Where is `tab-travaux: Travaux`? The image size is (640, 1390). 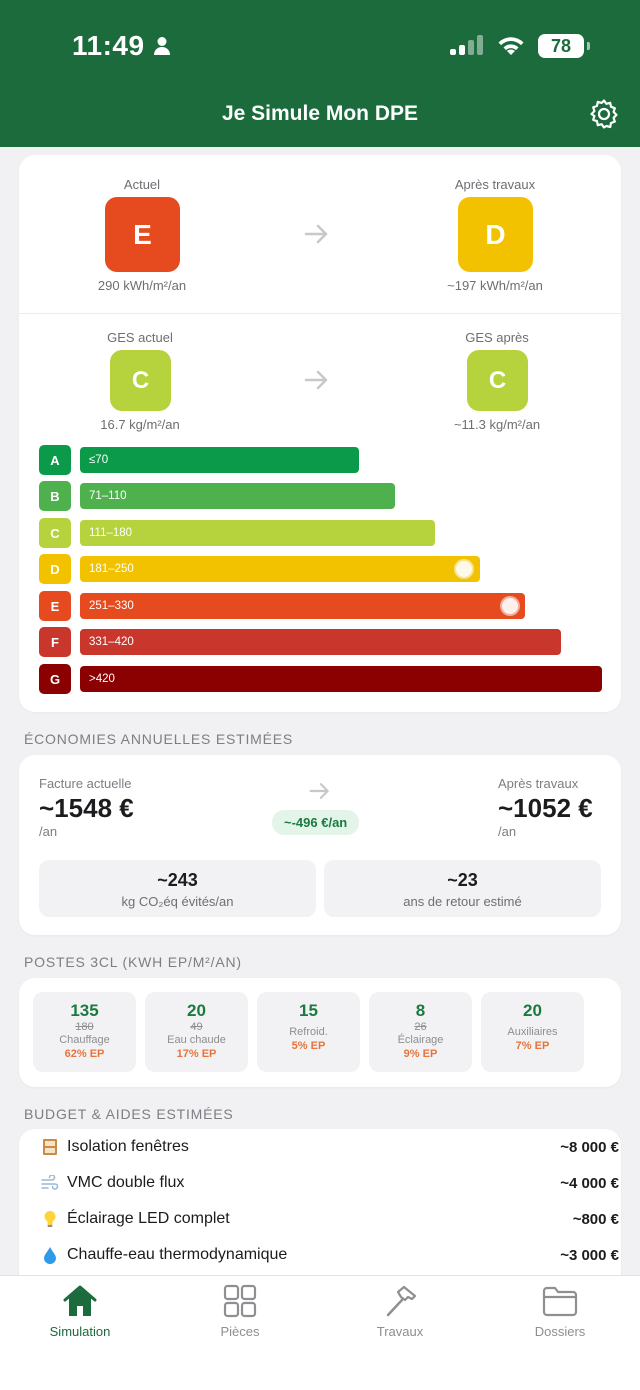
tab-travaux: Travaux is located at coordinates (400, 1311).